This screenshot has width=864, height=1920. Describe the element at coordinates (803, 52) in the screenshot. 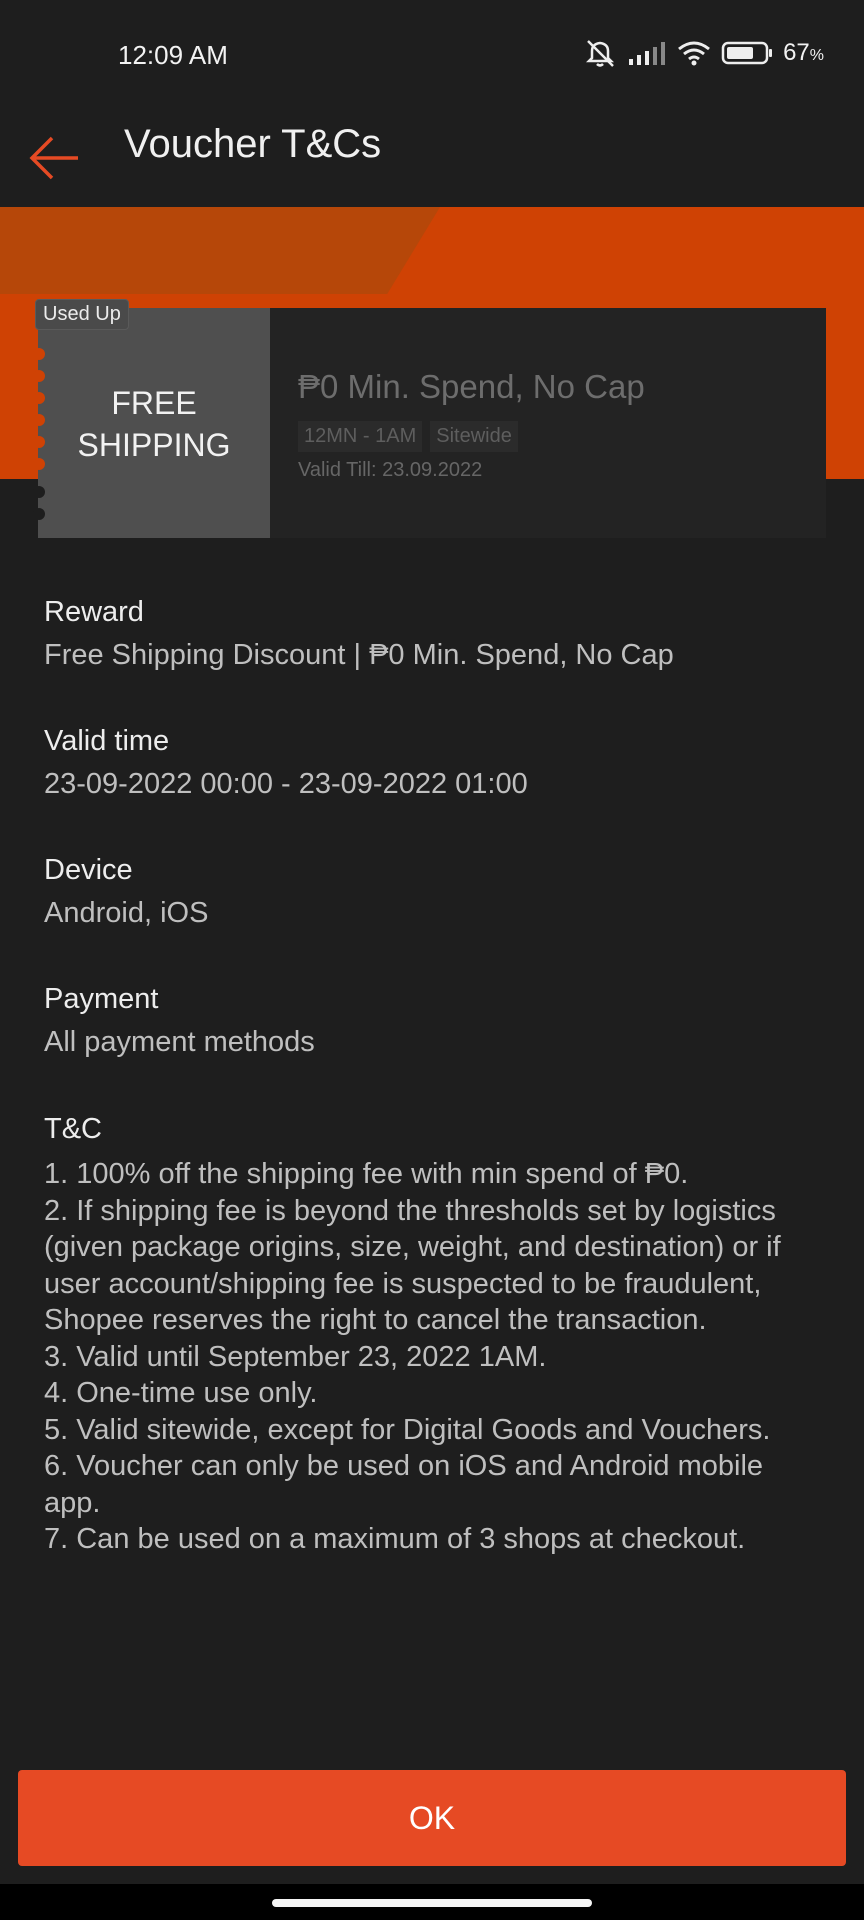

I see `battery-percent: 67%` at that location.